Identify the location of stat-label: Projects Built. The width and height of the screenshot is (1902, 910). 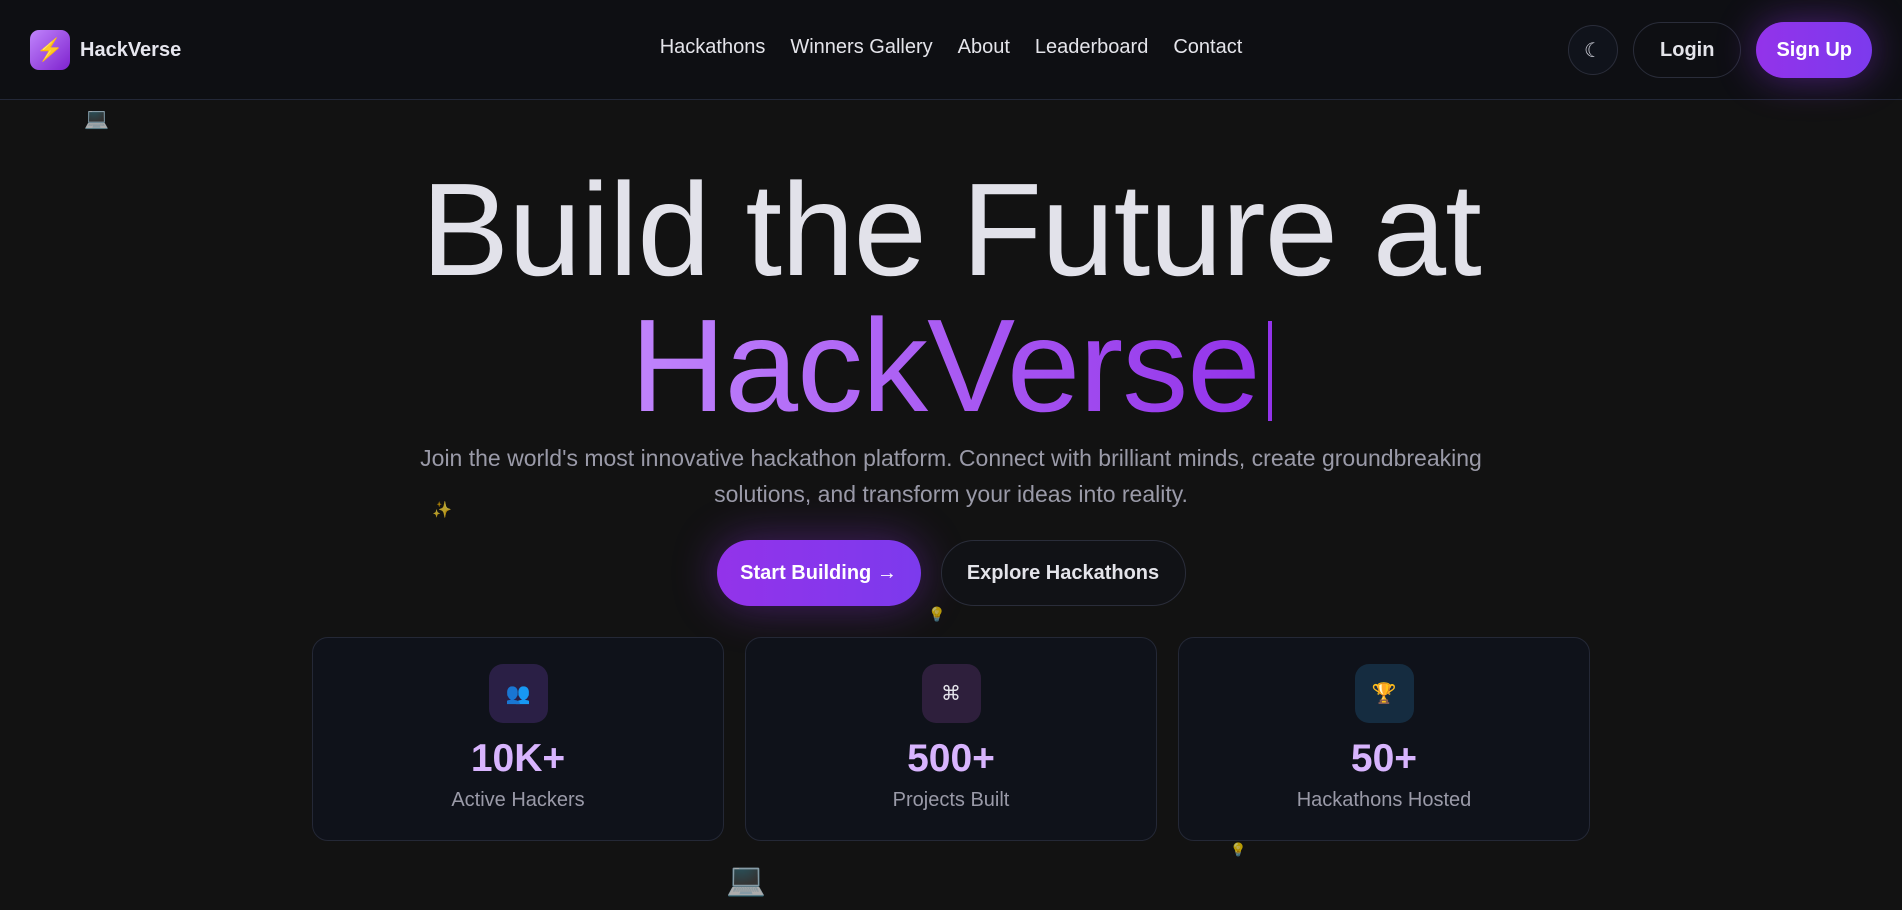
(951, 800).